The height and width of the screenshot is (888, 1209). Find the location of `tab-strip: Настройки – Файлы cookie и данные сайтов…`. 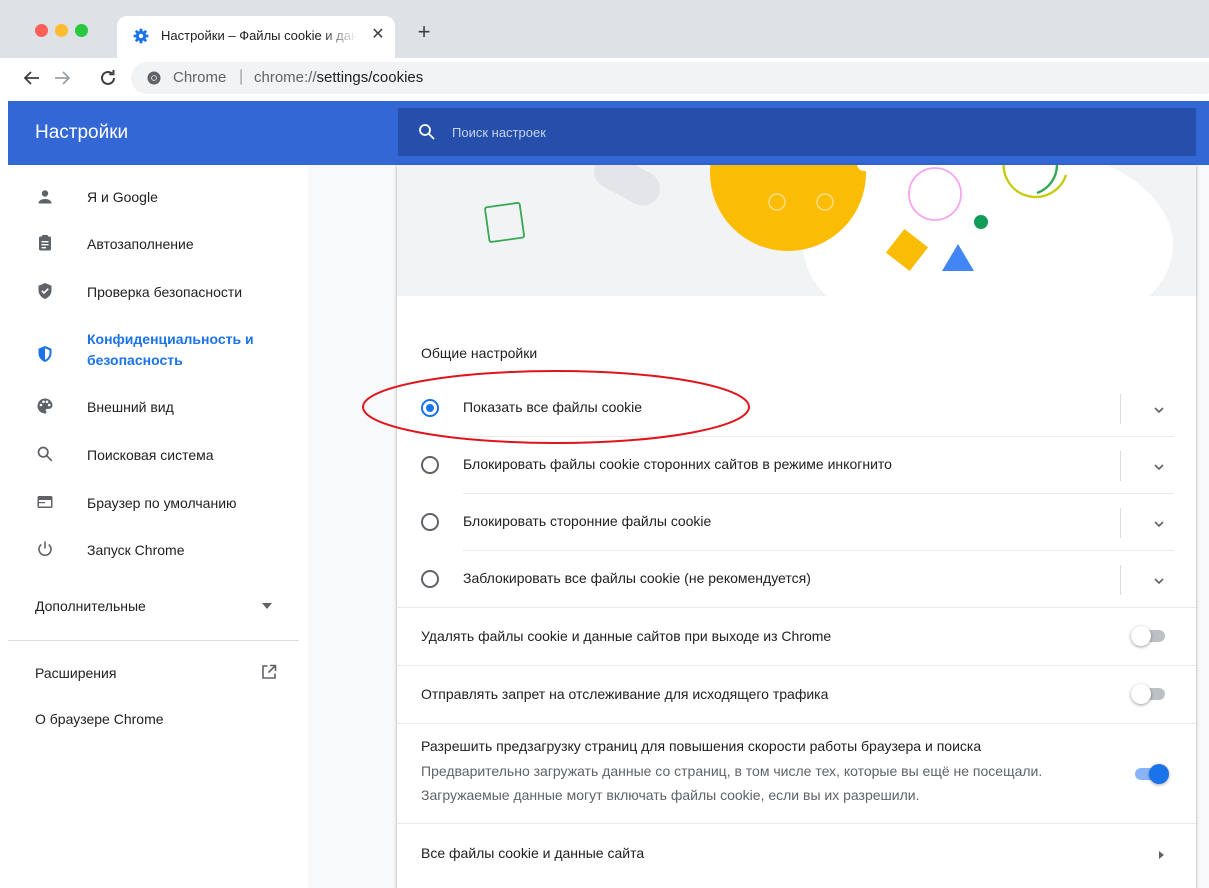

tab-strip: Настройки – Файлы cookie и данные сайтов… is located at coordinates (604, 29).